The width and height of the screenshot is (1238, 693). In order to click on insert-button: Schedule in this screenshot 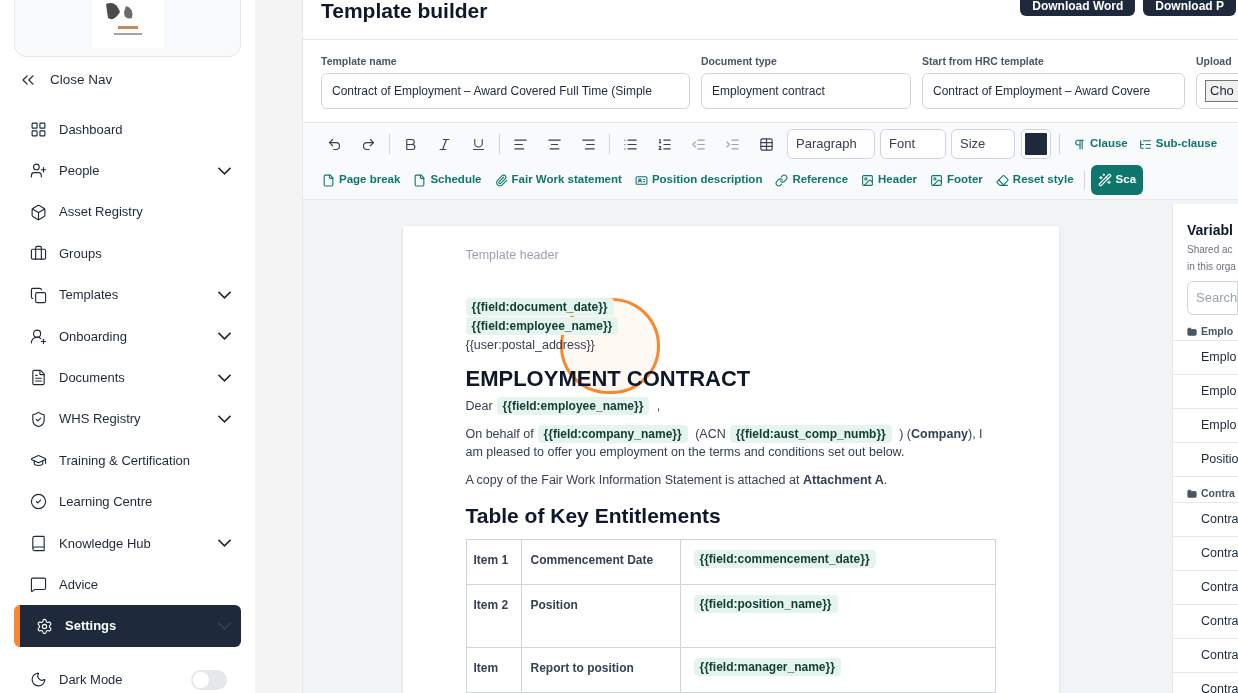, I will do `click(447, 180)`.